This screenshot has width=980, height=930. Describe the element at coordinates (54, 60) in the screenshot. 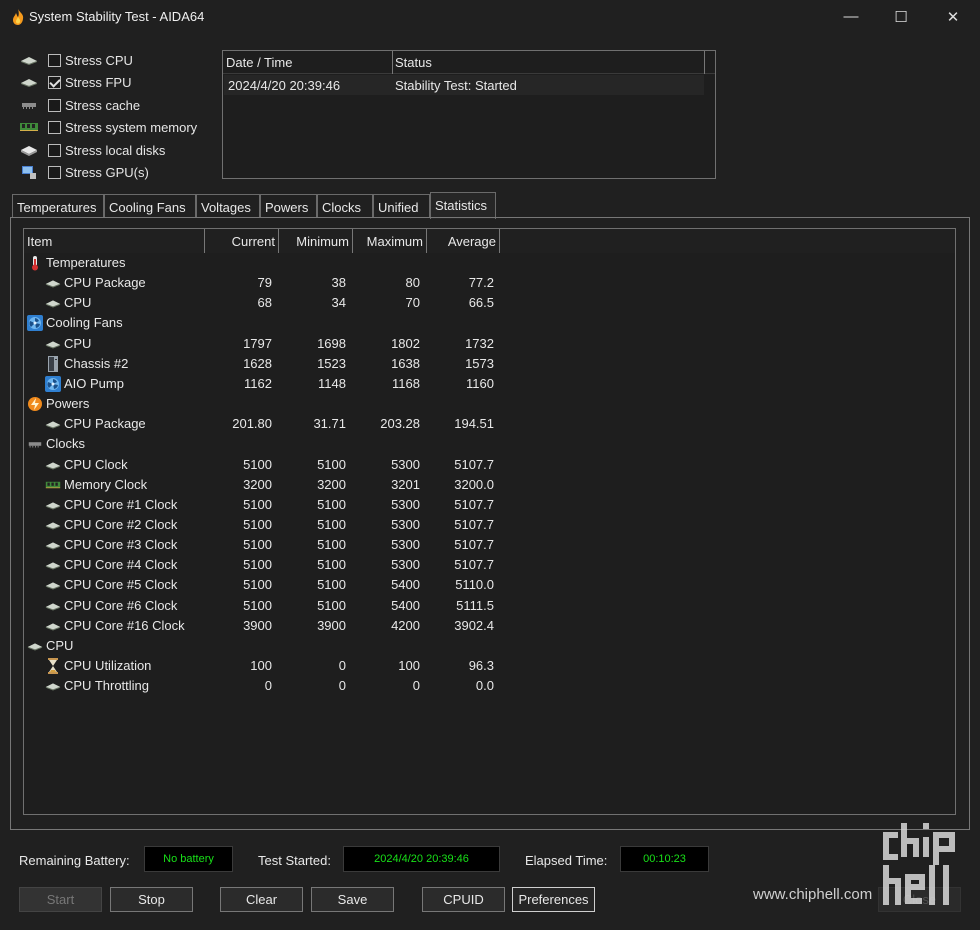

I see `stress-cpu-checkbox` at that location.